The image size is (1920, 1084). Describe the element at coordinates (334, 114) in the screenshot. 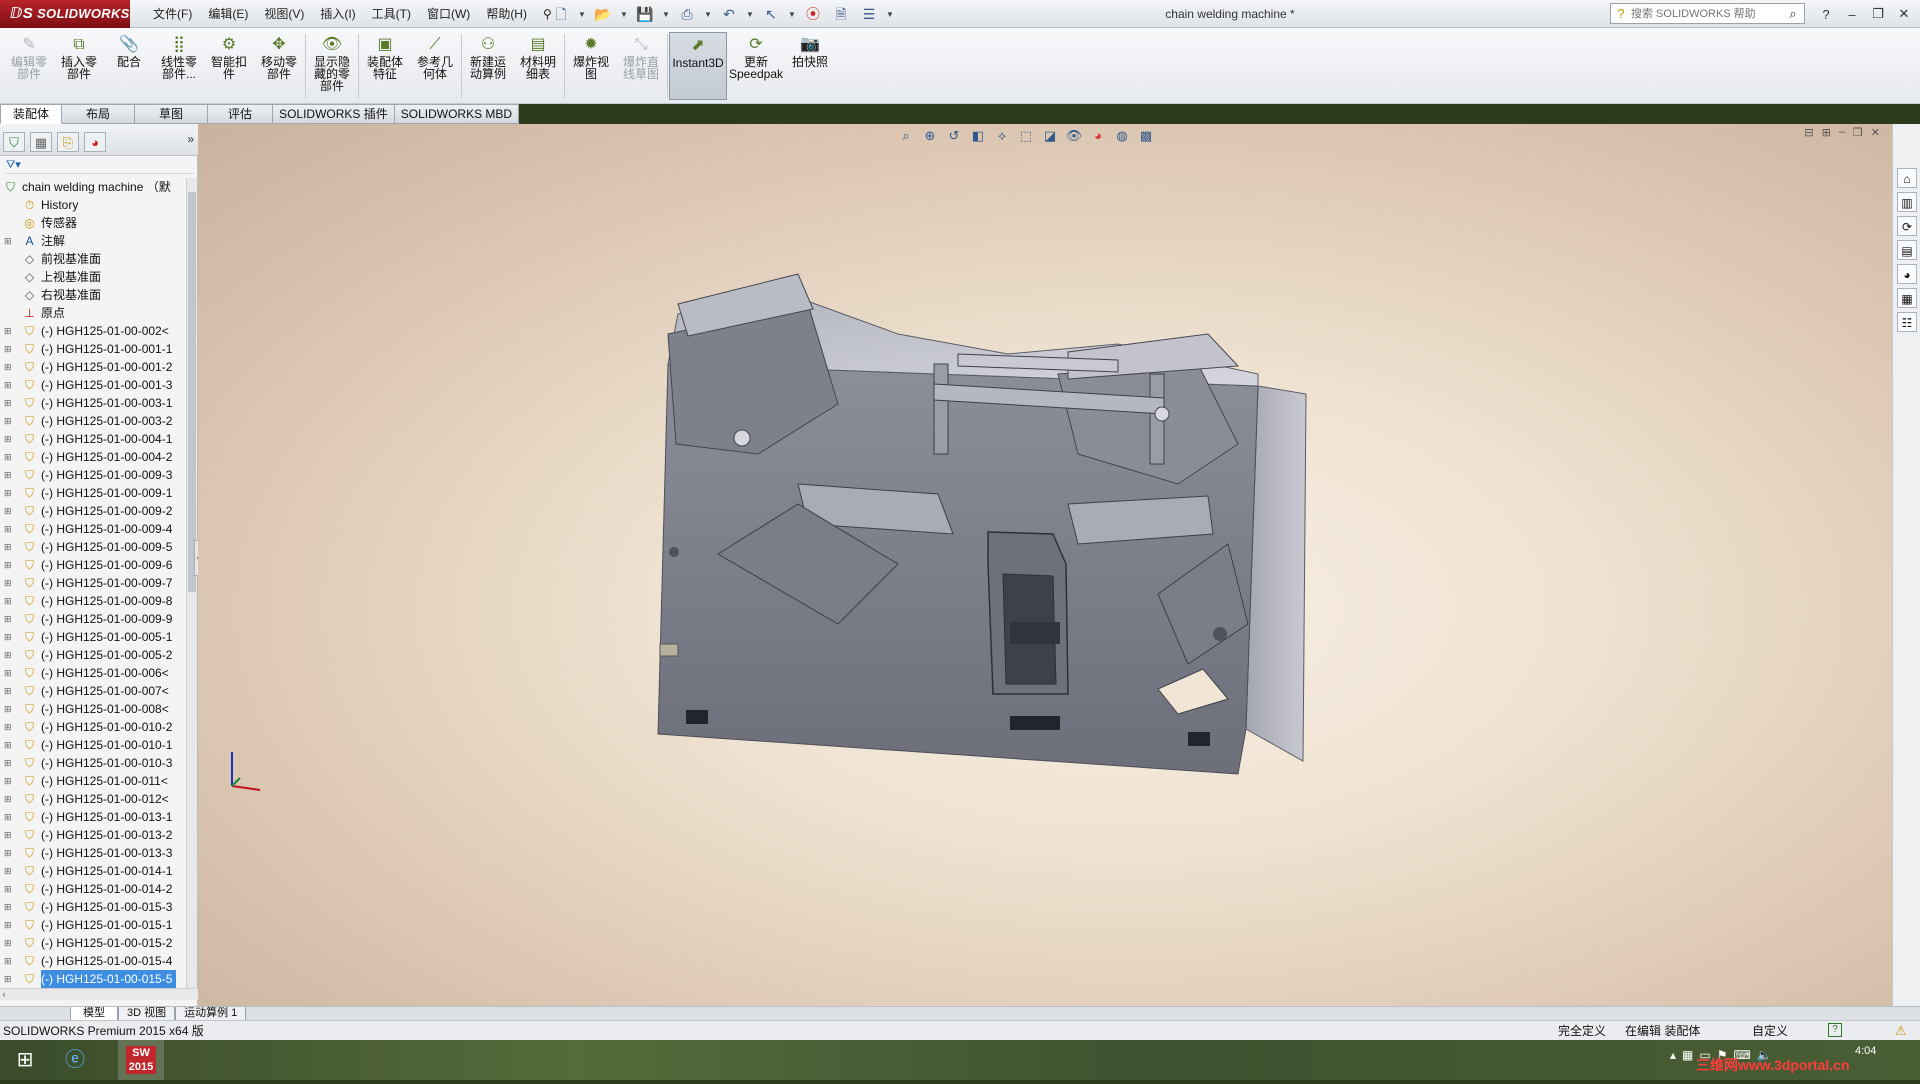

I see `tab-solidworks-addins: SOLIDWORKS 插件` at that location.